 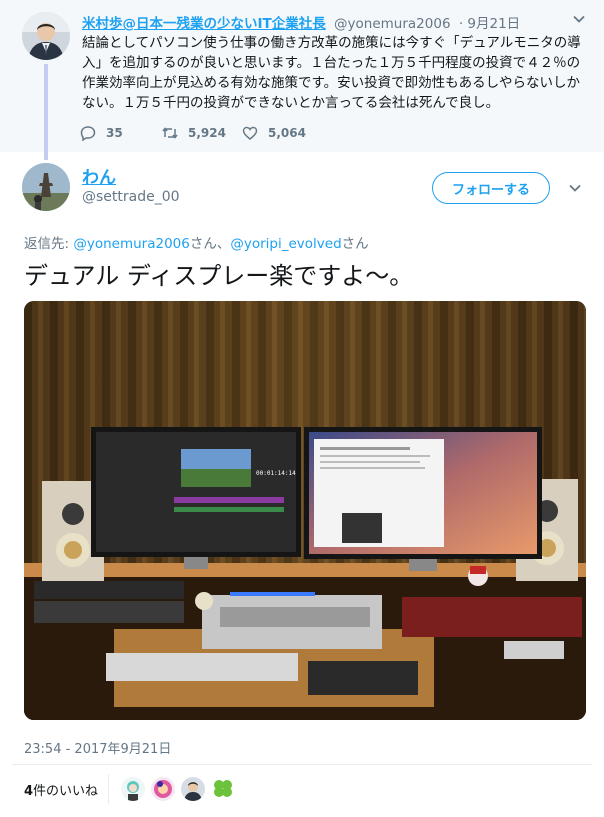 I want to click on reply-user-link-2: @yoripi_evolved, so click(x=285, y=244).